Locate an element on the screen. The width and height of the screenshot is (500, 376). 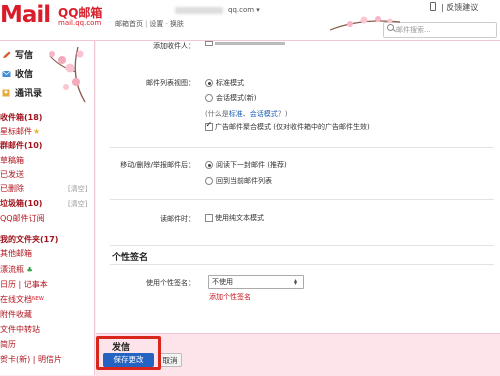
sidebar-item-group-mail: 群邮件(10) is located at coordinates (21, 145).